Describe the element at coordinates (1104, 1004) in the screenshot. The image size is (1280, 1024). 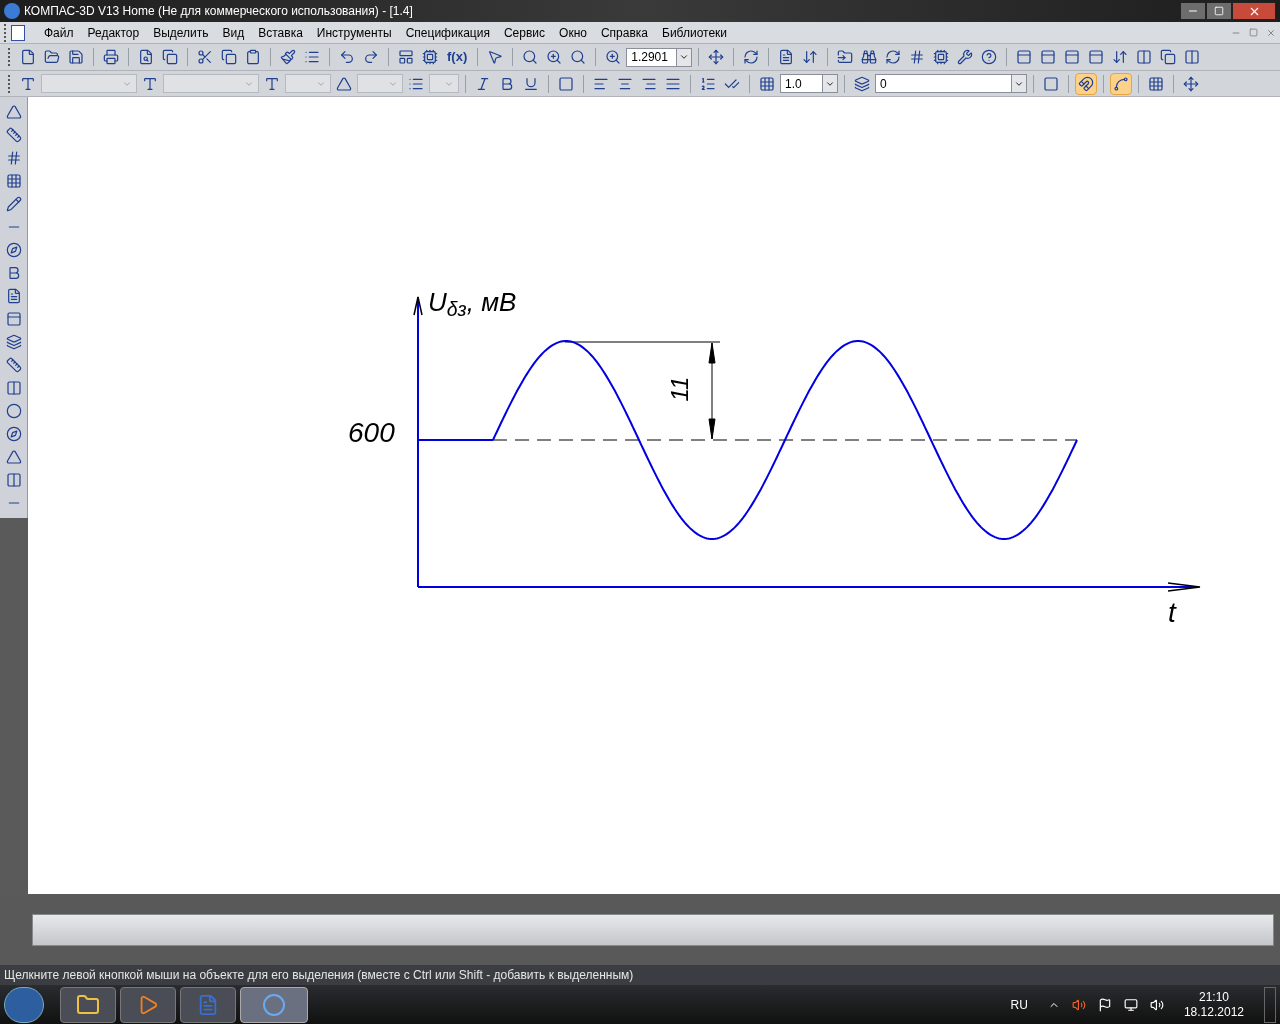
I see `flag-icon` at that location.